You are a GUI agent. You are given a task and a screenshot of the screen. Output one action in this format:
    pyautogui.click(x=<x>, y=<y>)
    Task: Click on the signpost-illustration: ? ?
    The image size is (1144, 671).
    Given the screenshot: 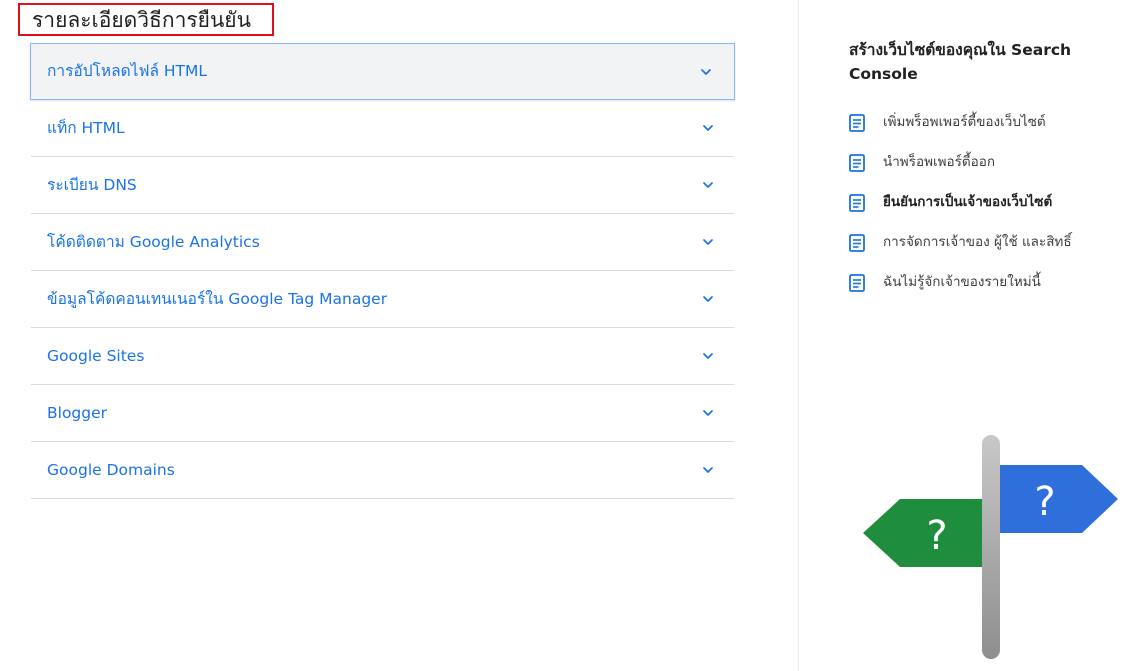 What is the action you would take?
    pyautogui.click(x=990, y=547)
    